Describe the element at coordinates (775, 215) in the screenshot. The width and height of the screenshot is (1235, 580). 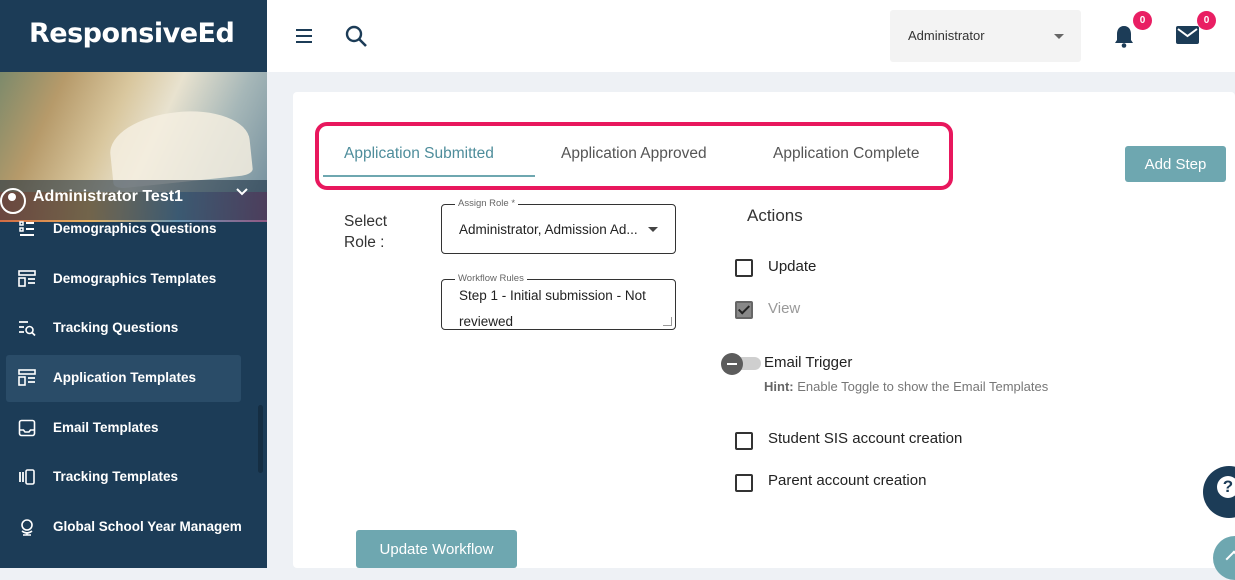
I see `actions-title: Actions` at that location.